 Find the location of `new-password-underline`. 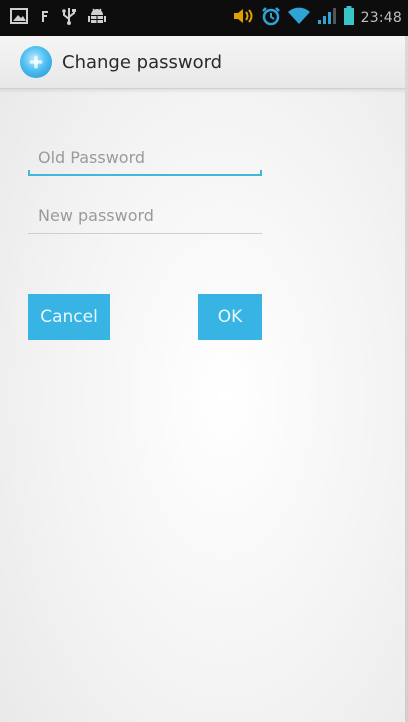

new-password-underline is located at coordinates (145, 233).